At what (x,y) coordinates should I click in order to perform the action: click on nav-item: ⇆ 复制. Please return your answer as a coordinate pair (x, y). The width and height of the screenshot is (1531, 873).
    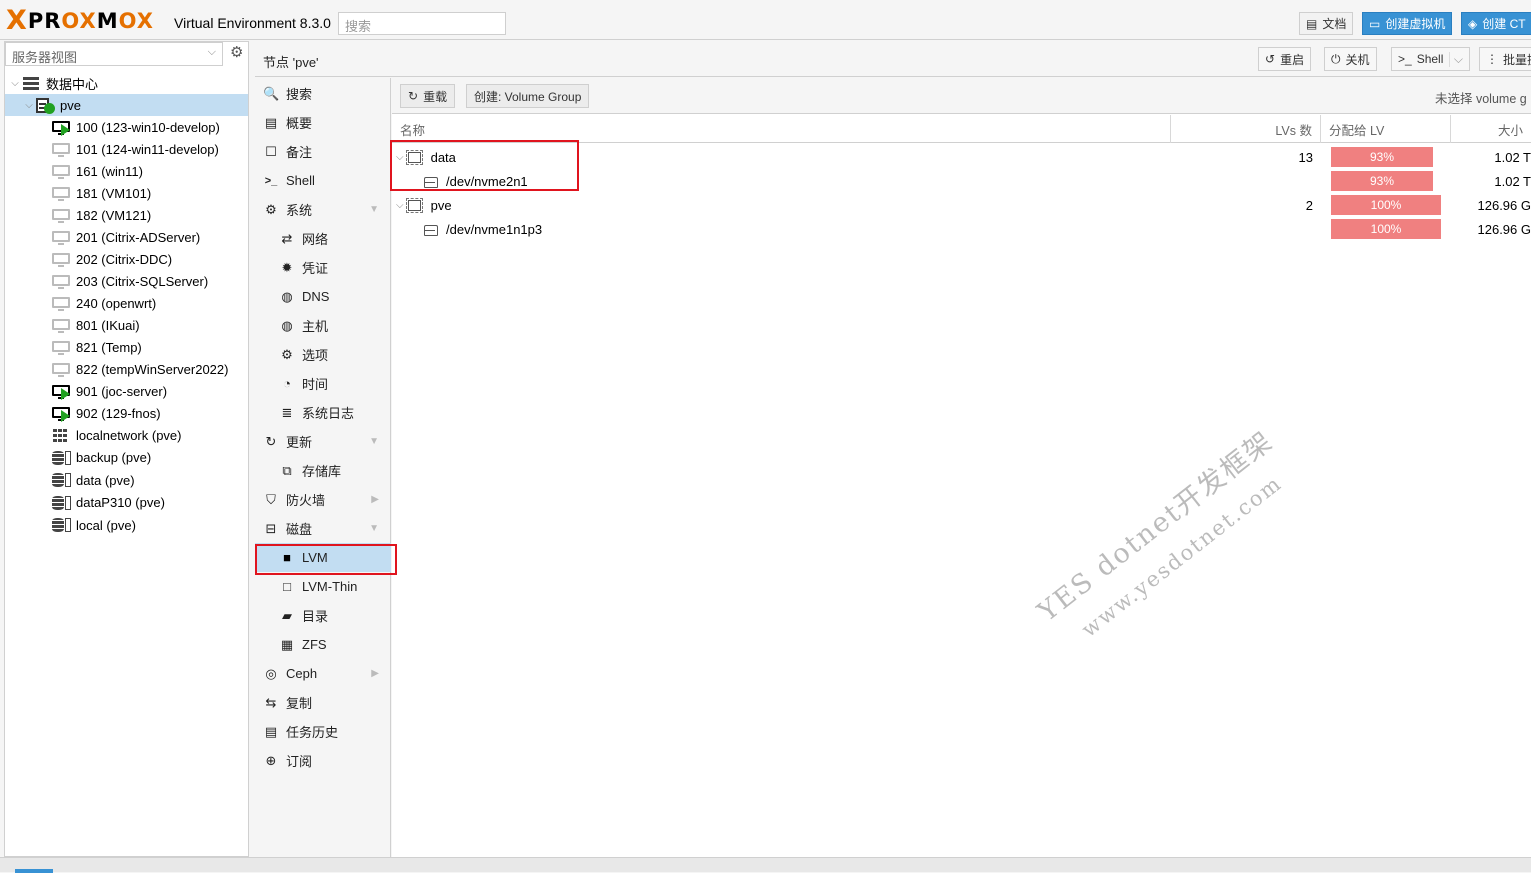
    Looking at the image, I should click on (323, 702).